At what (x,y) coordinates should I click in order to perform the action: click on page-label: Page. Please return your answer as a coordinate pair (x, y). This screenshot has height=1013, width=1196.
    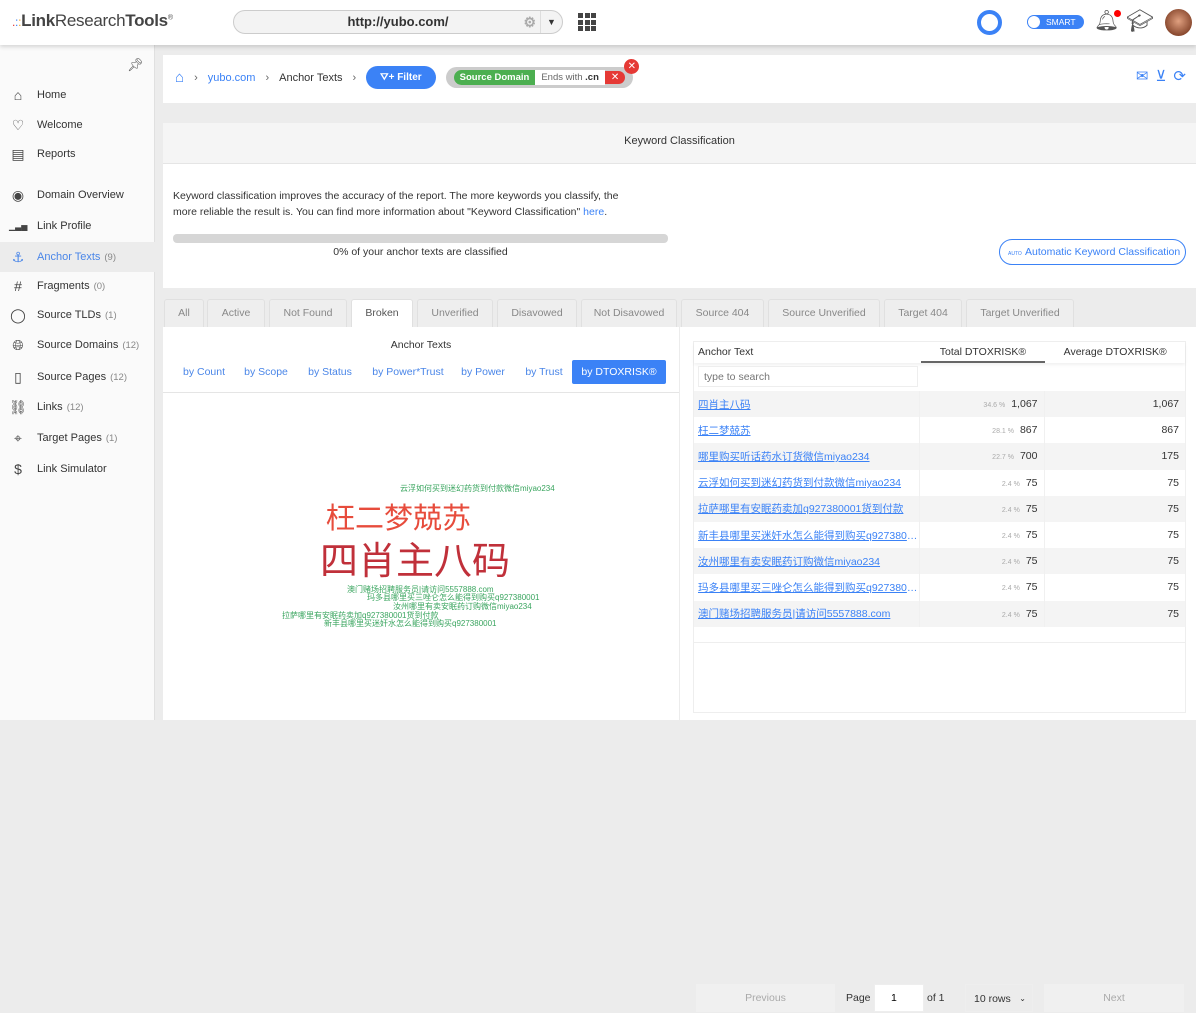
    Looking at the image, I should click on (858, 998).